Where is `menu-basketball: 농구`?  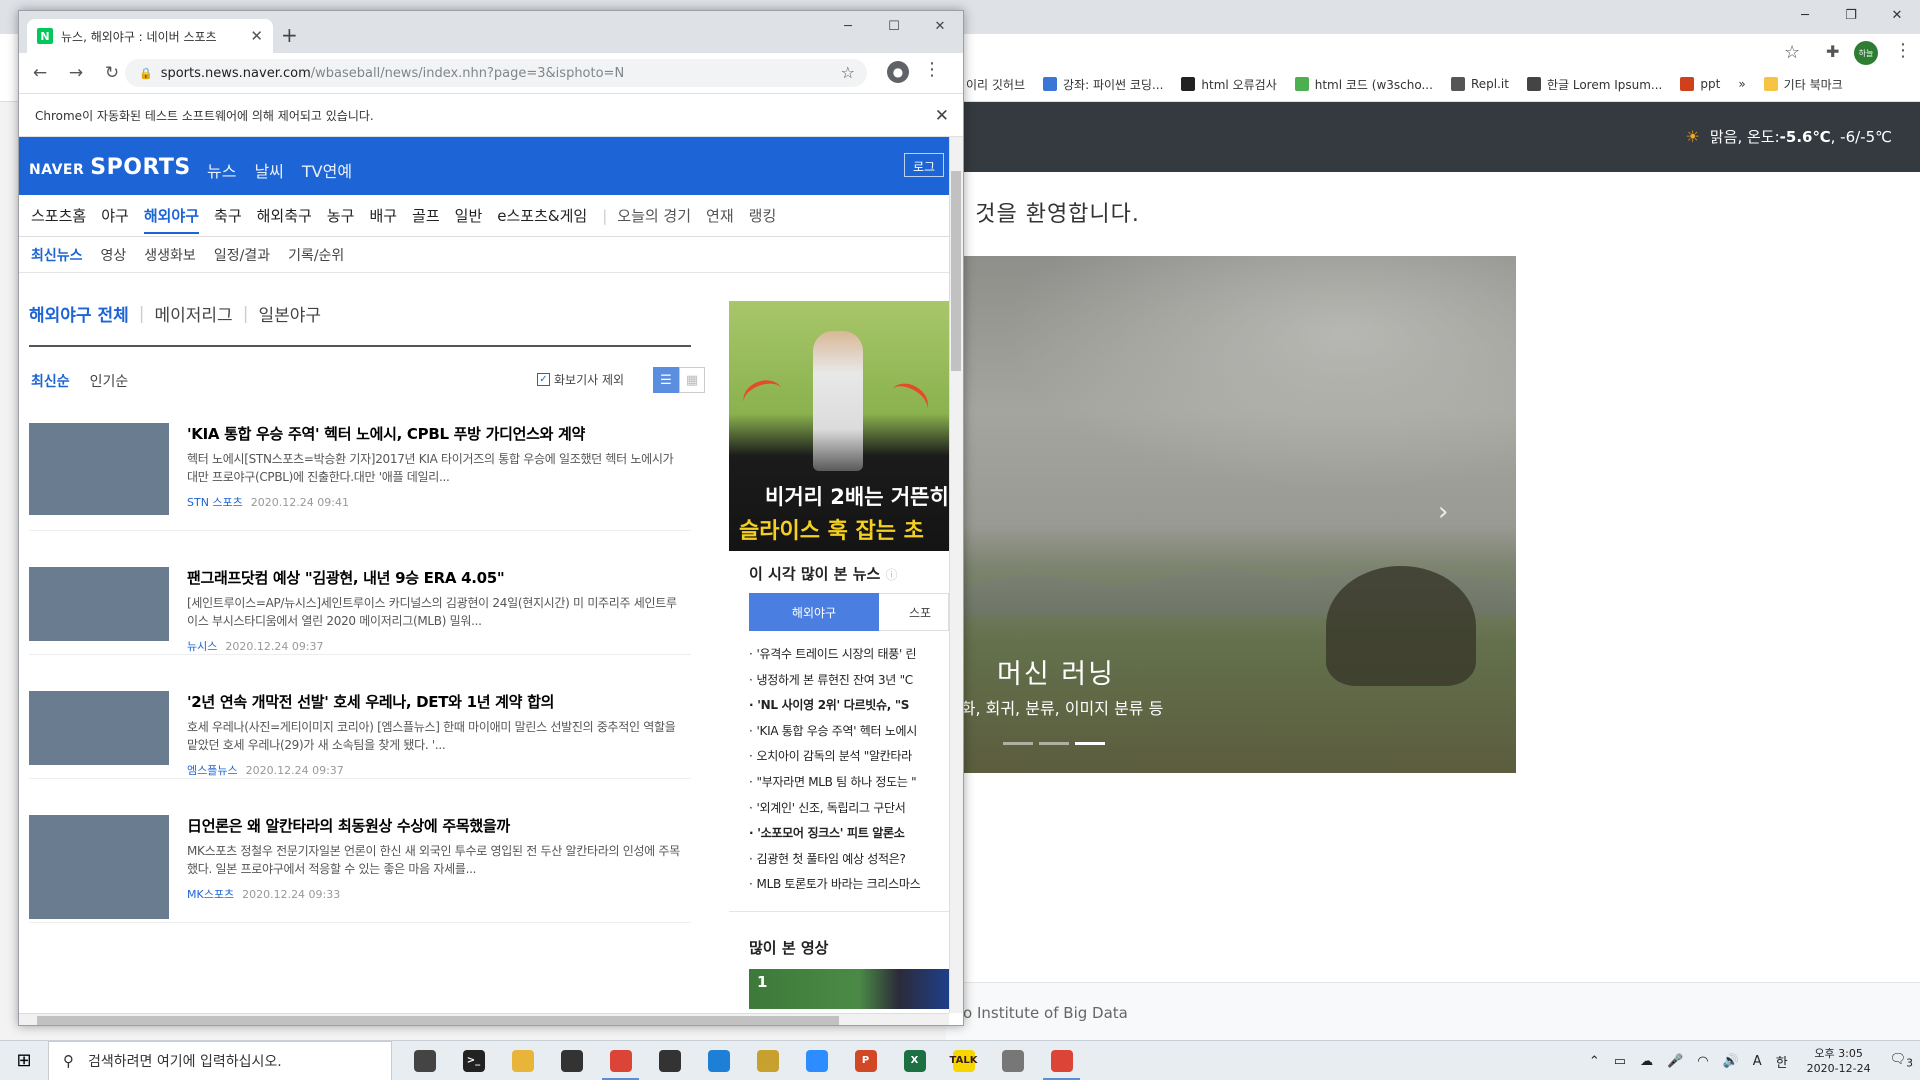 menu-basketball: 농구 is located at coordinates (341, 215).